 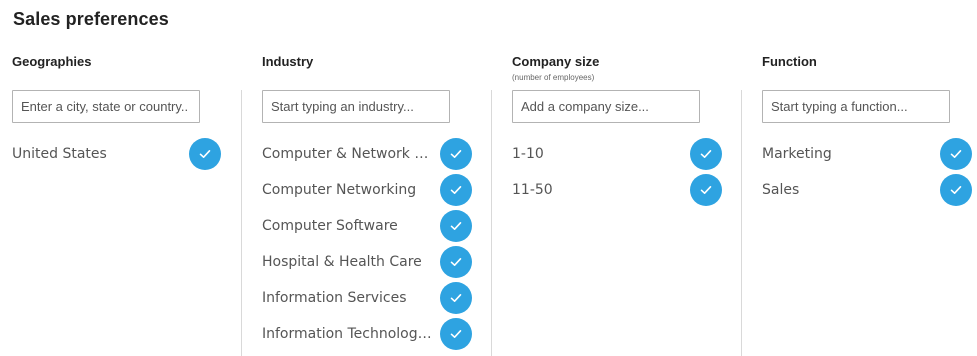 I want to click on company-size-header: Company size, so click(x=556, y=61).